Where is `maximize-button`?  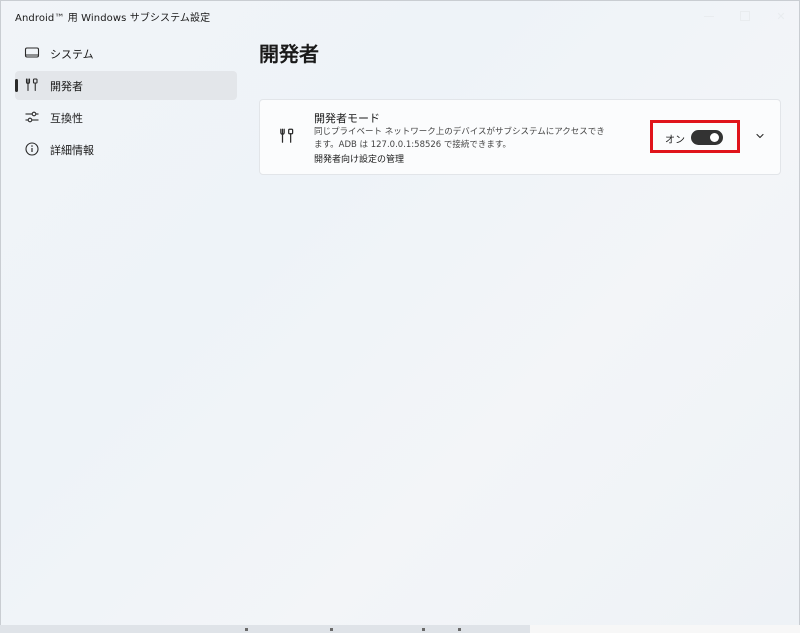 maximize-button is located at coordinates (745, 16).